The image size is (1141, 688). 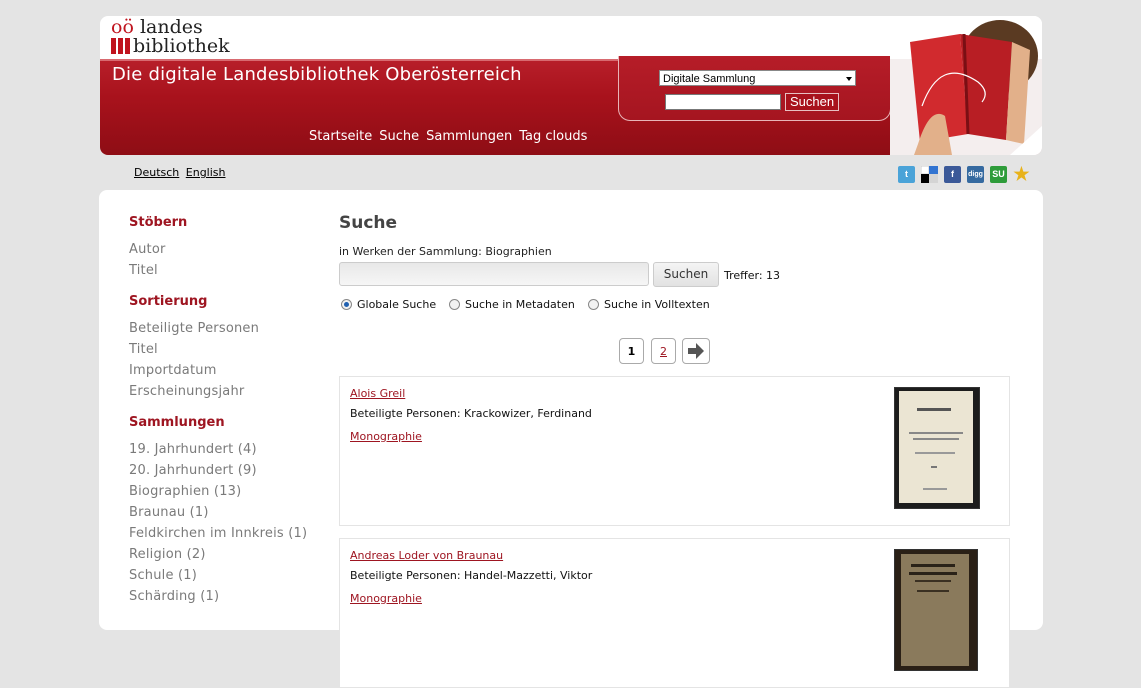 I want to click on header-search-input, so click(x=723, y=102).